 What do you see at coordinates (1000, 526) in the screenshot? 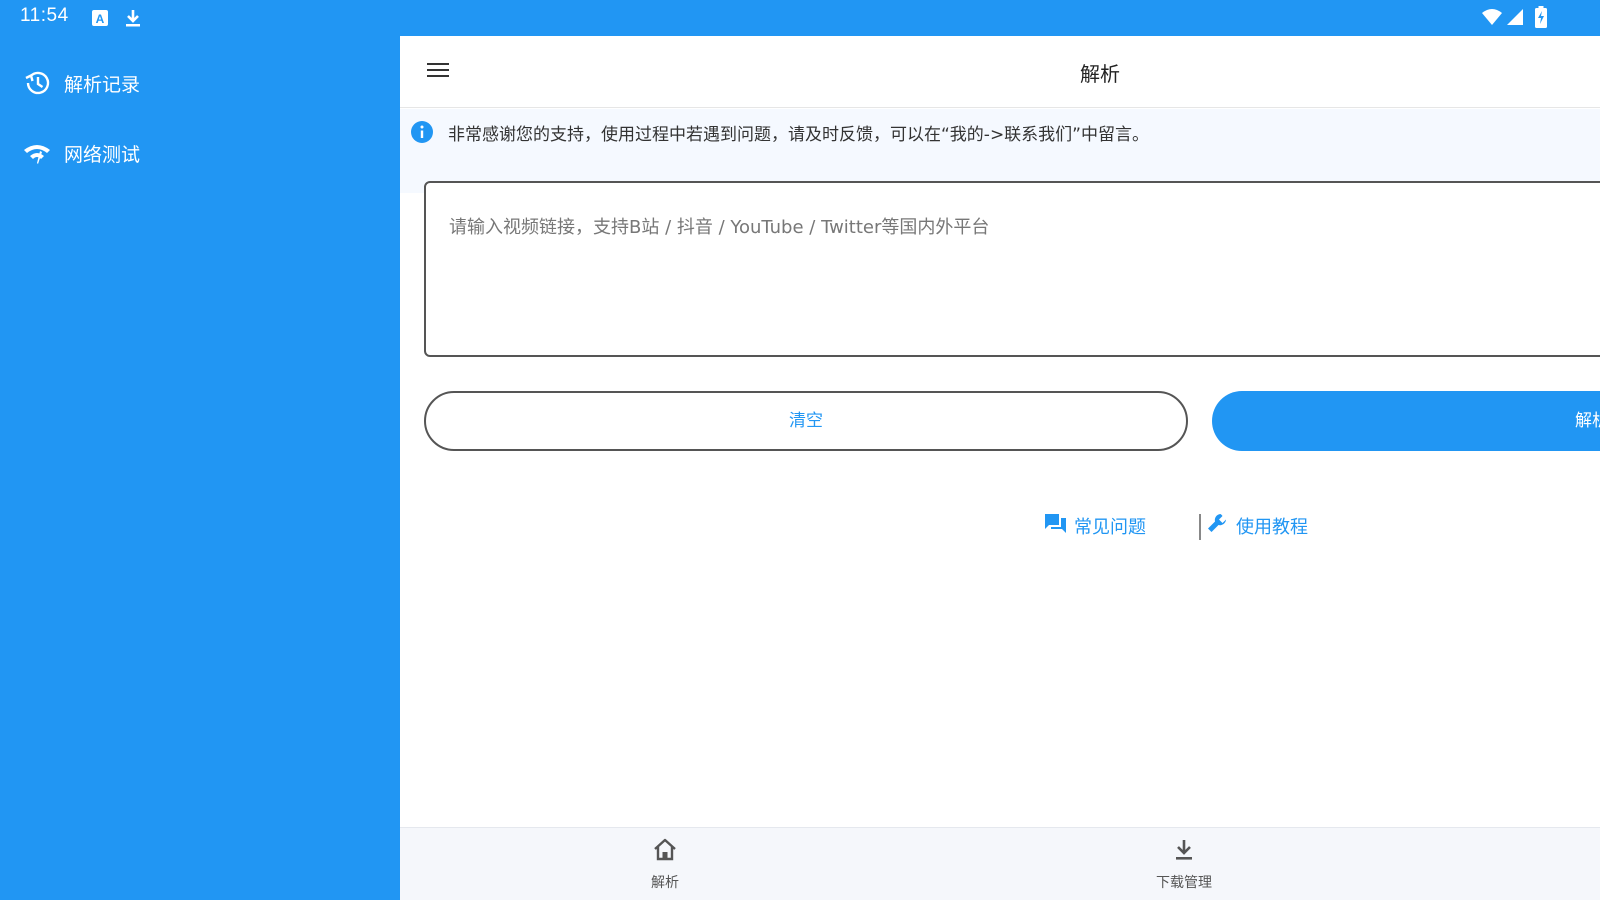
I see `help-links: 常见问题 使用教程` at bounding box center [1000, 526].